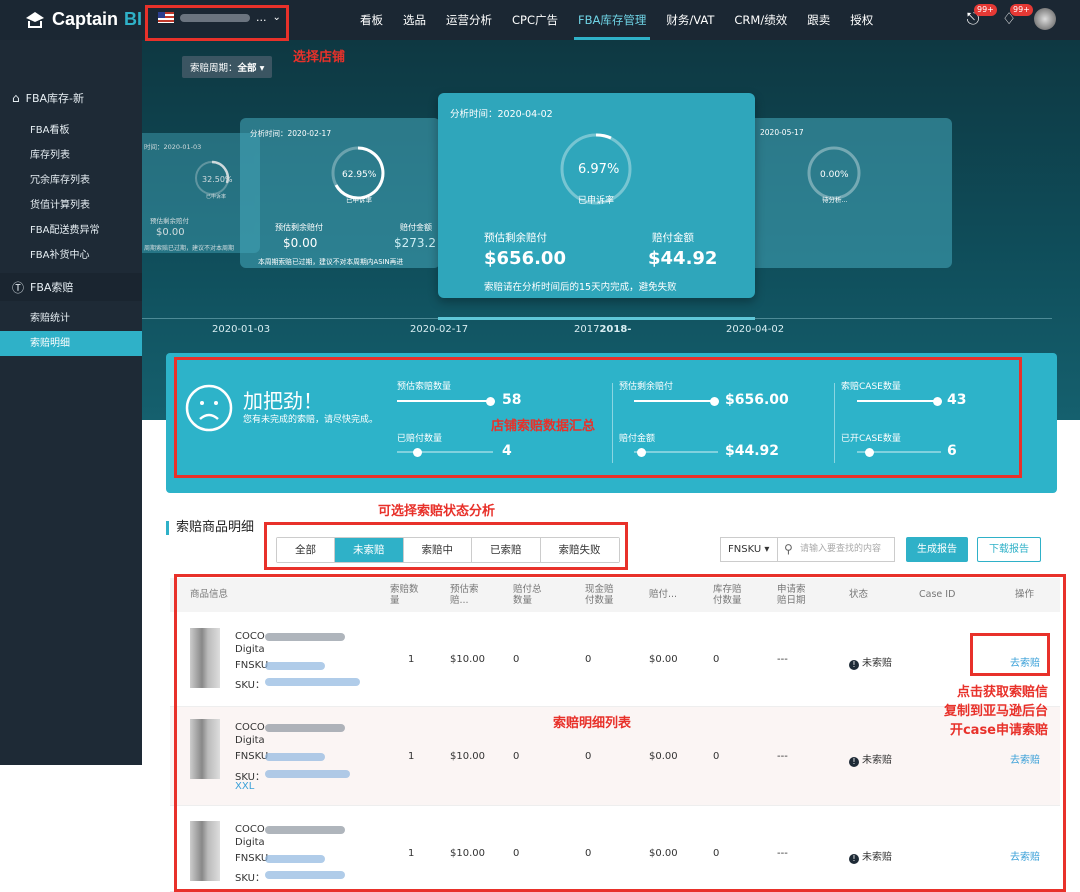 This screenshot has height=892, width=1080. Describe the element at coordinates (217, 23) in the screenshot. I see `annotation-box-store` at that location.